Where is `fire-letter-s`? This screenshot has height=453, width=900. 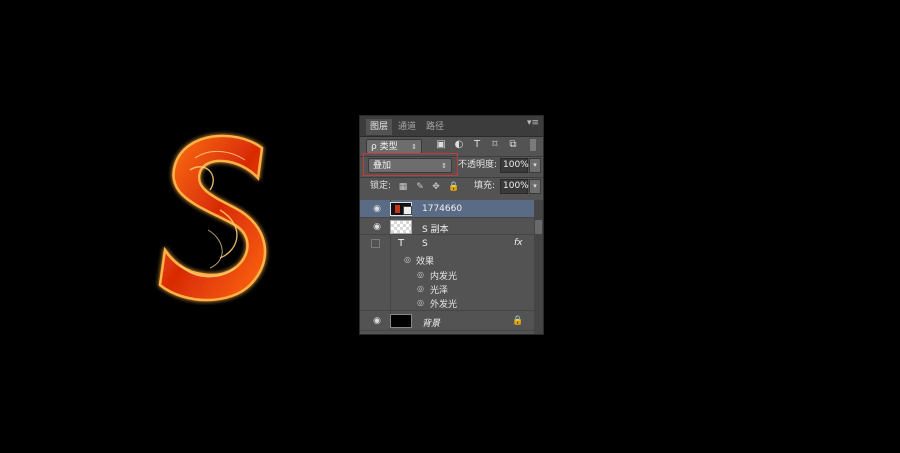
fire-letter-s is located at coordinates (212, 218).